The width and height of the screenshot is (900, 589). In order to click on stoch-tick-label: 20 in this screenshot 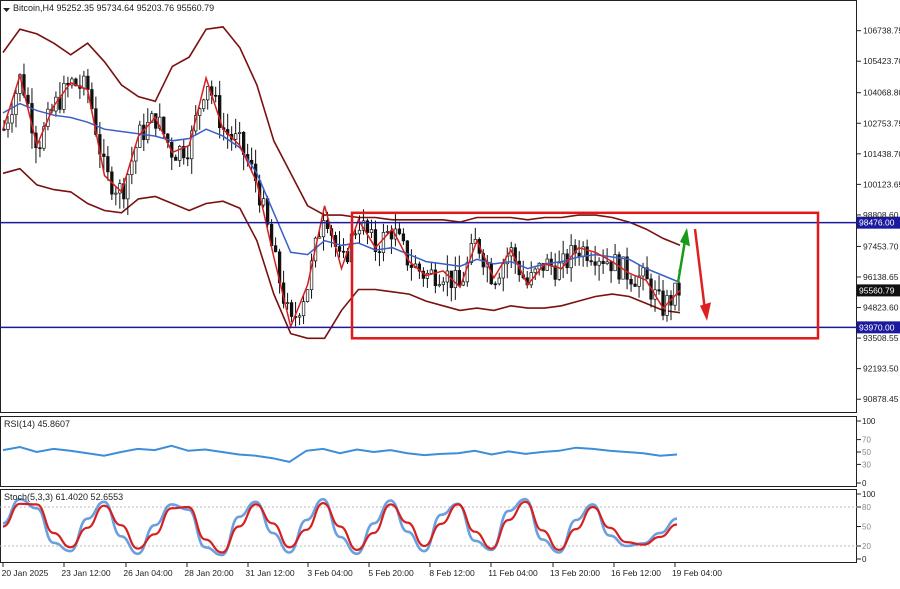, I will do `click(866, 546)`.